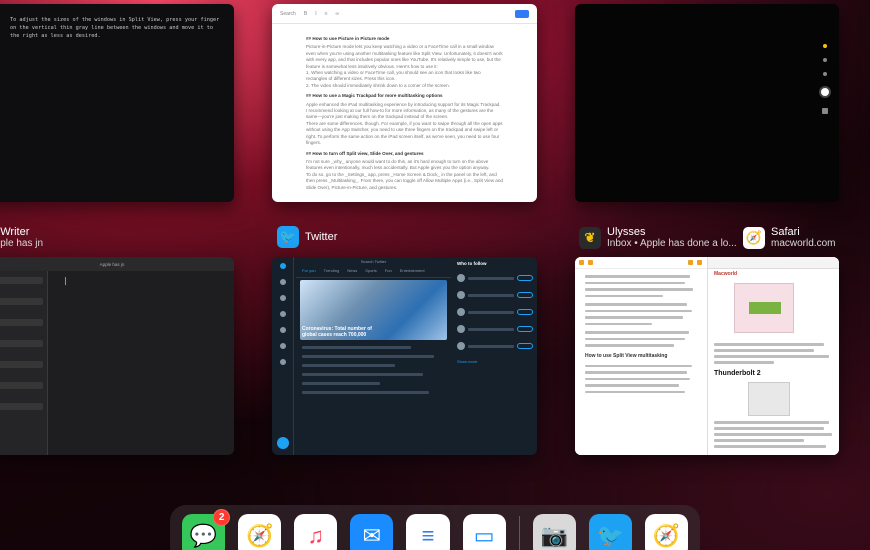  Describe the element at coordinates (373, 260) in the screenshot. I see `twitter-search: Search Twitter` at that location.